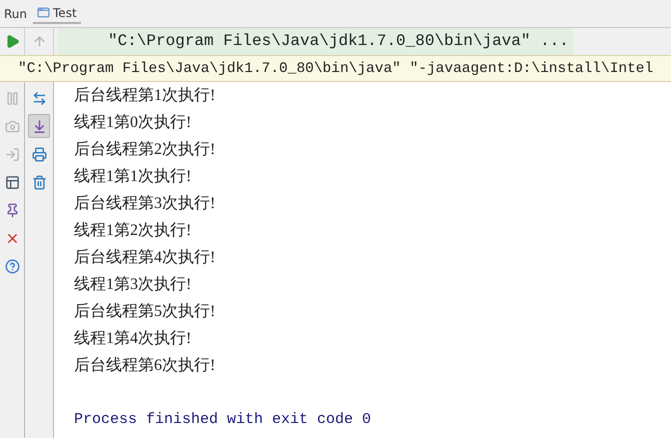 The height and width of the screenshot is (438, 671). I want to click on exit-message: Process finished with exit code 0, so click(223, 420).